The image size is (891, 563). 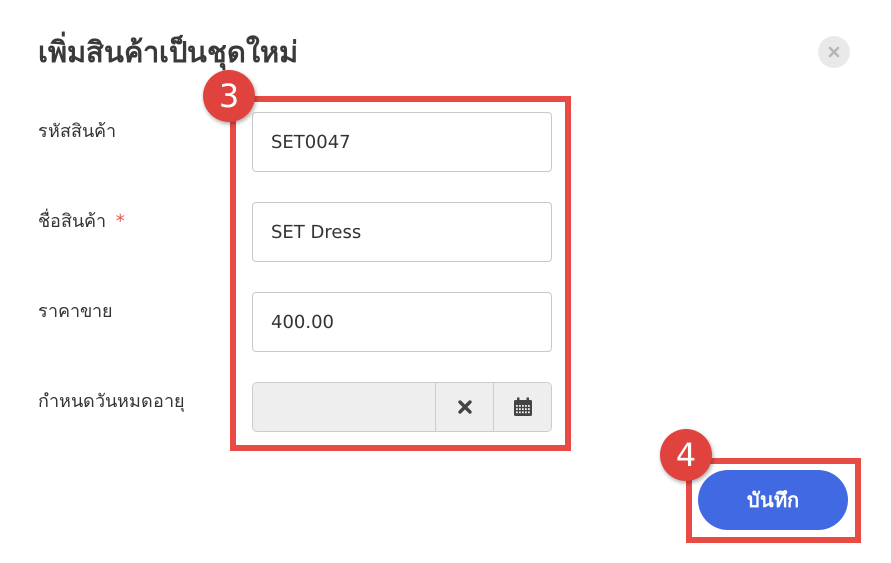 What do you see at coordinates (773, 500) in the screenshot?
I see `save-button: บันทึก` at bounding box center [773, 500].